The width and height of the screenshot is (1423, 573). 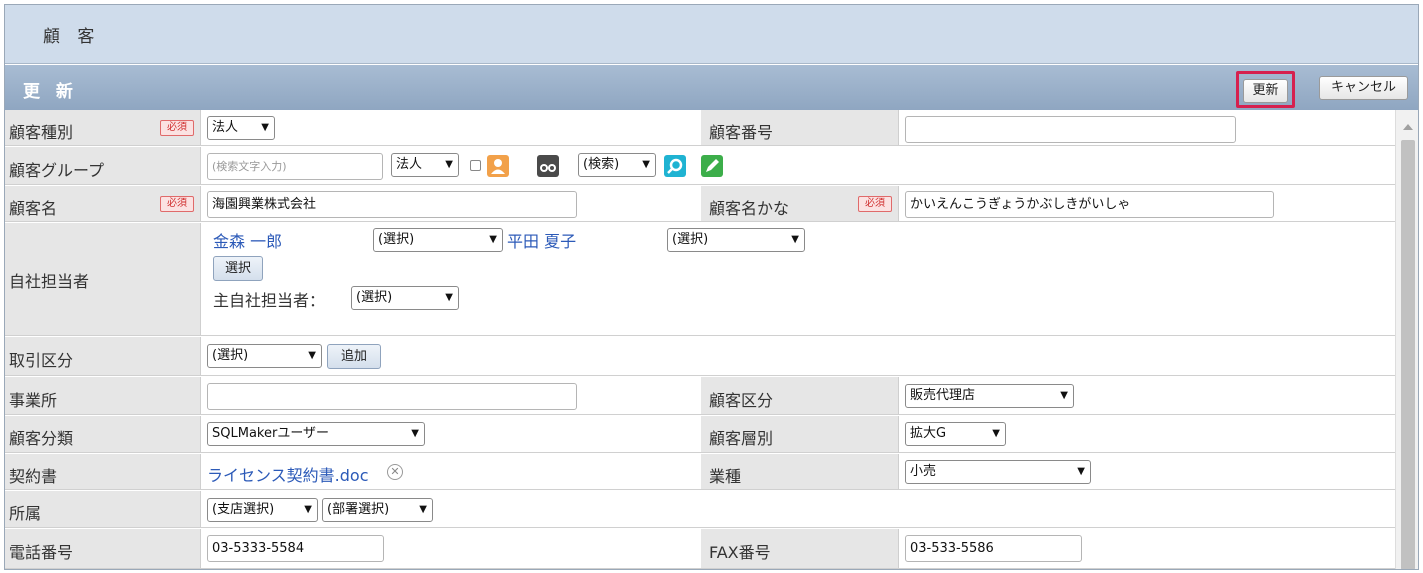 I want to click on customer-tier-select: 拡大G ▼, so click(x=955, y=434).